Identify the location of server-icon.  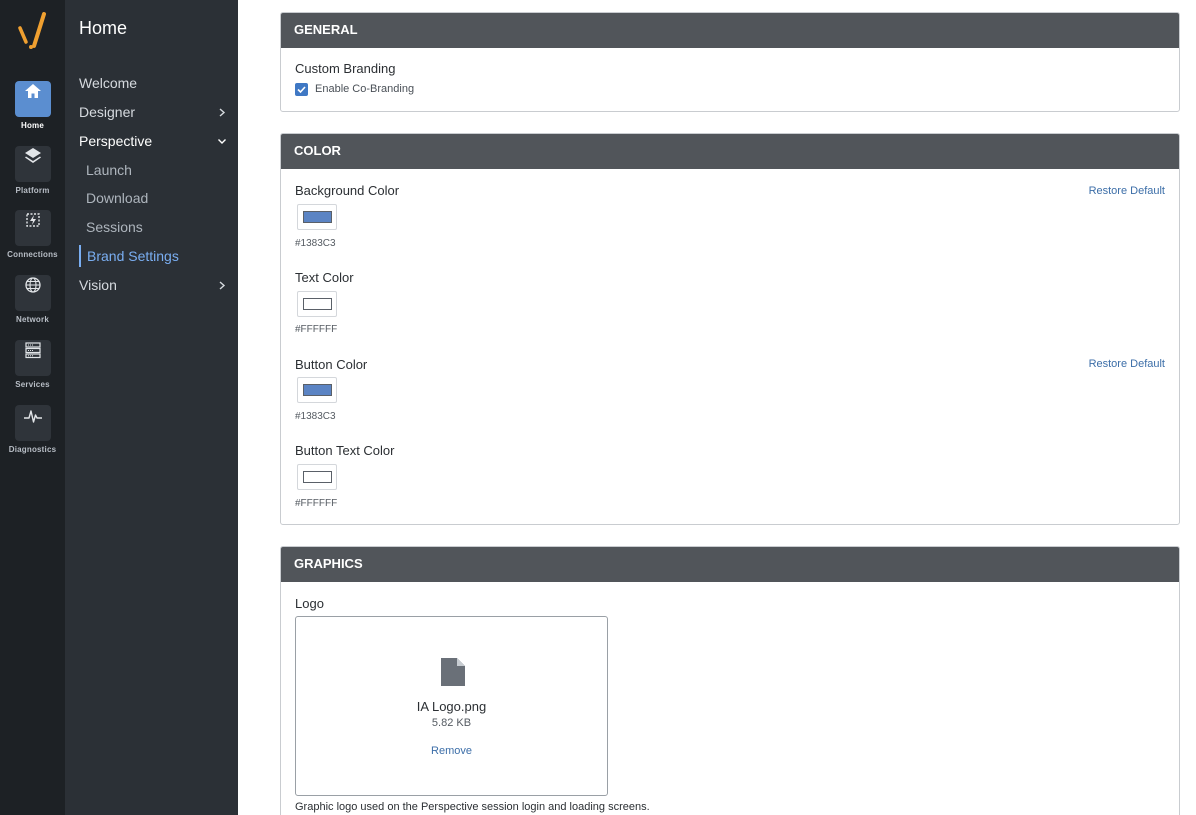
(32, 358).